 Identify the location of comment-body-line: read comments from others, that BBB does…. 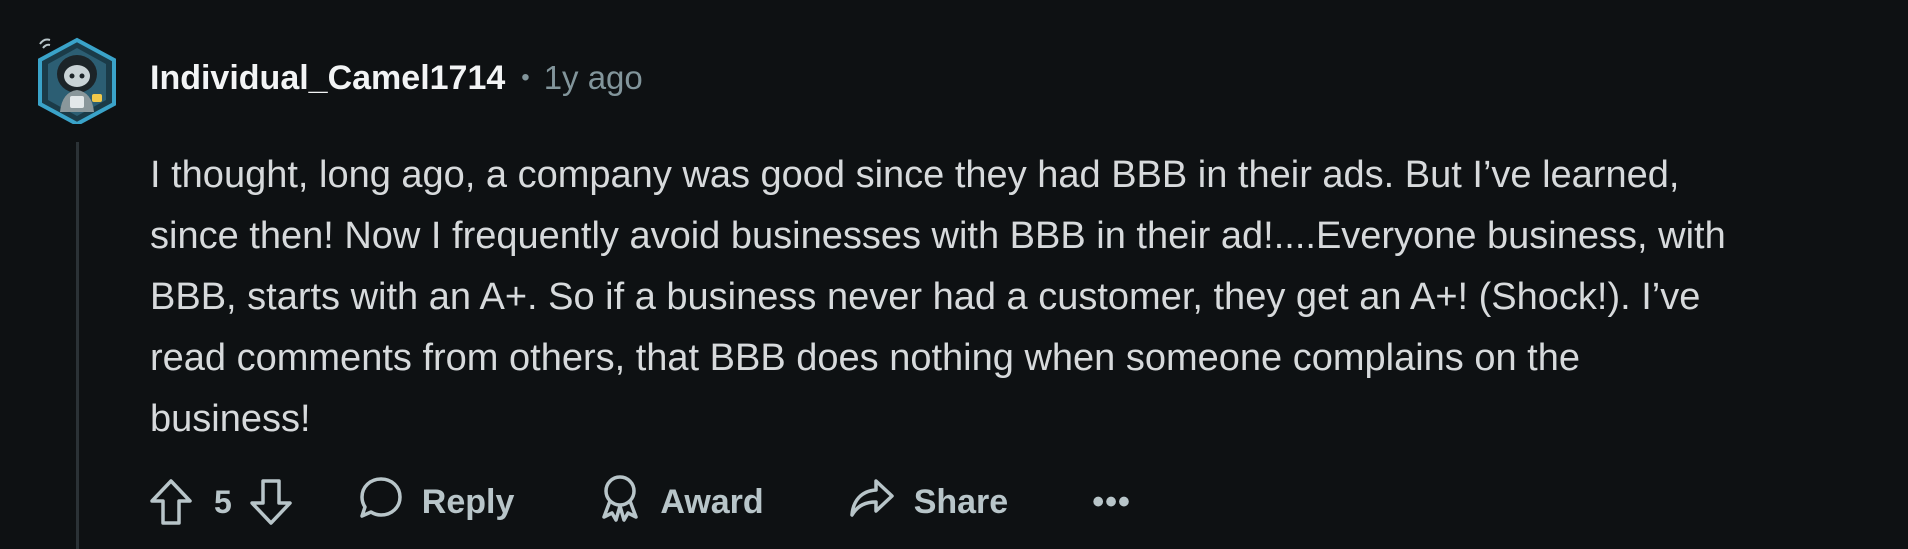
(865, 358).